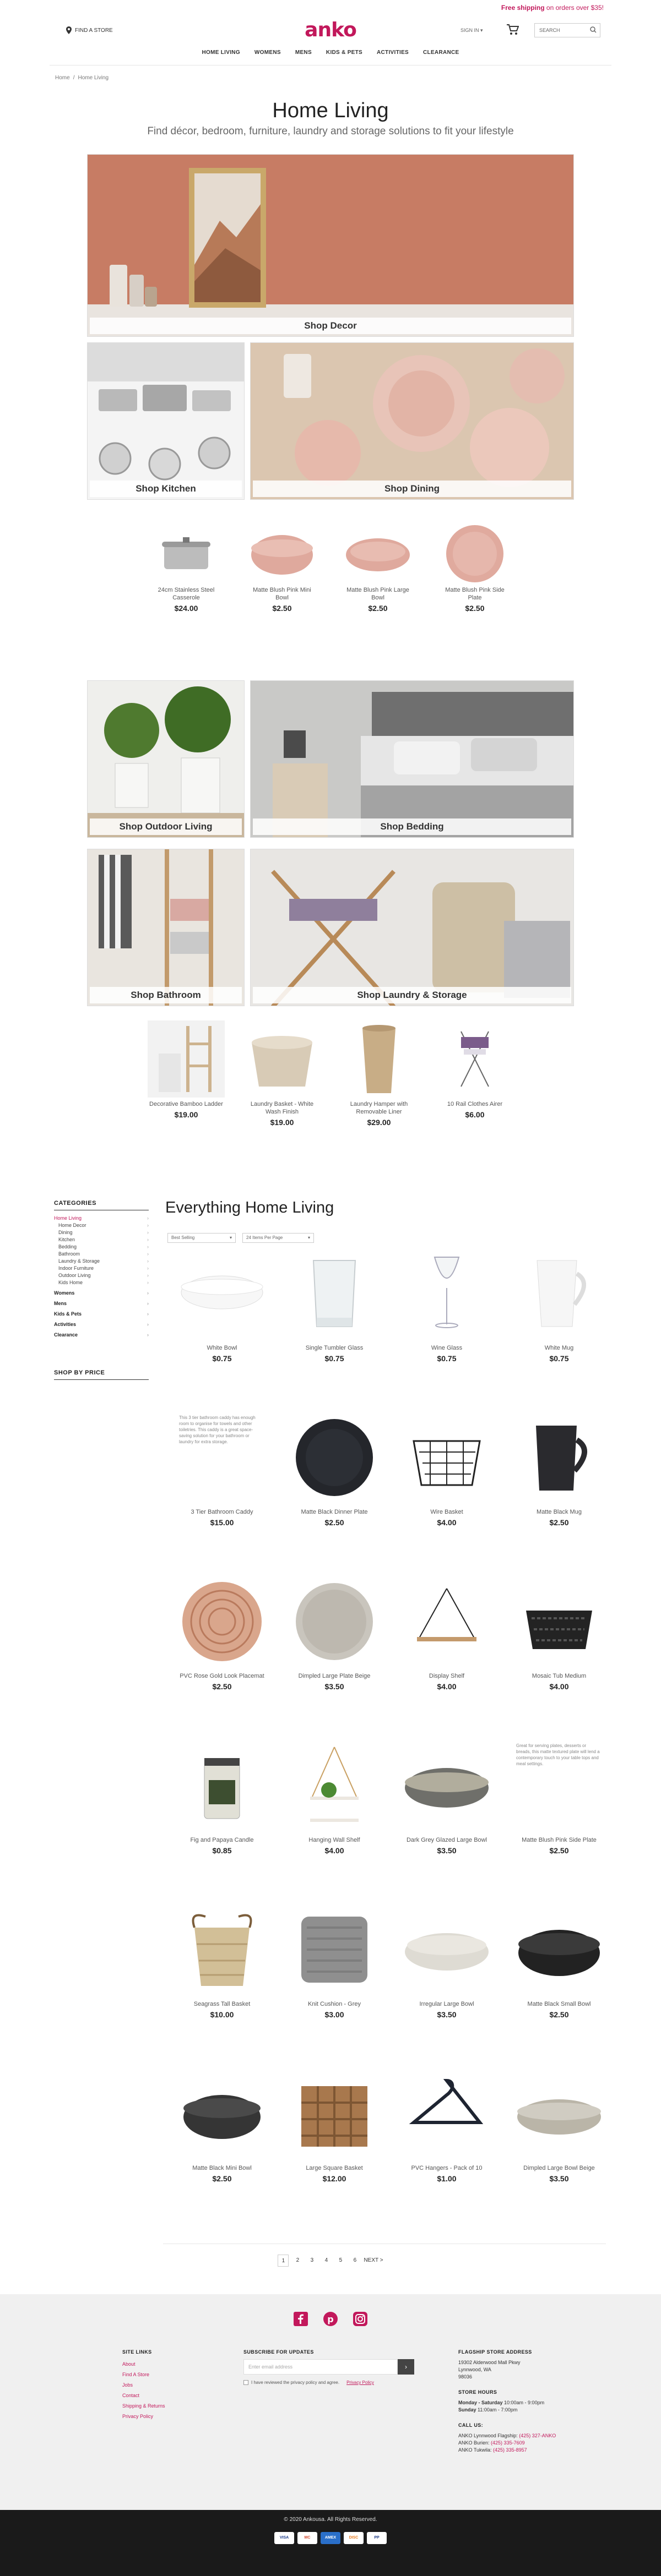 The height and width of the screenshot is (2576, 661). Describe the element at coordinates (222, 1963) in the screenshot. I see `product-card: Seagrass Tall Basket $10.00` at that location.